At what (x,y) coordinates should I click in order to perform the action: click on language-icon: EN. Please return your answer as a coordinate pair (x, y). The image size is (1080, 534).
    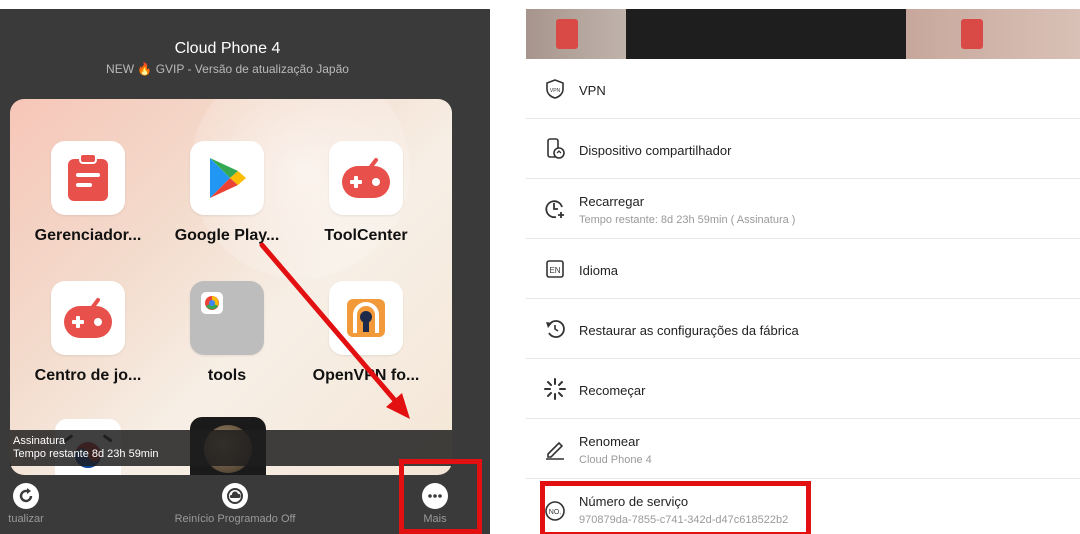
    Looking at the image, I should click on (555, 269).